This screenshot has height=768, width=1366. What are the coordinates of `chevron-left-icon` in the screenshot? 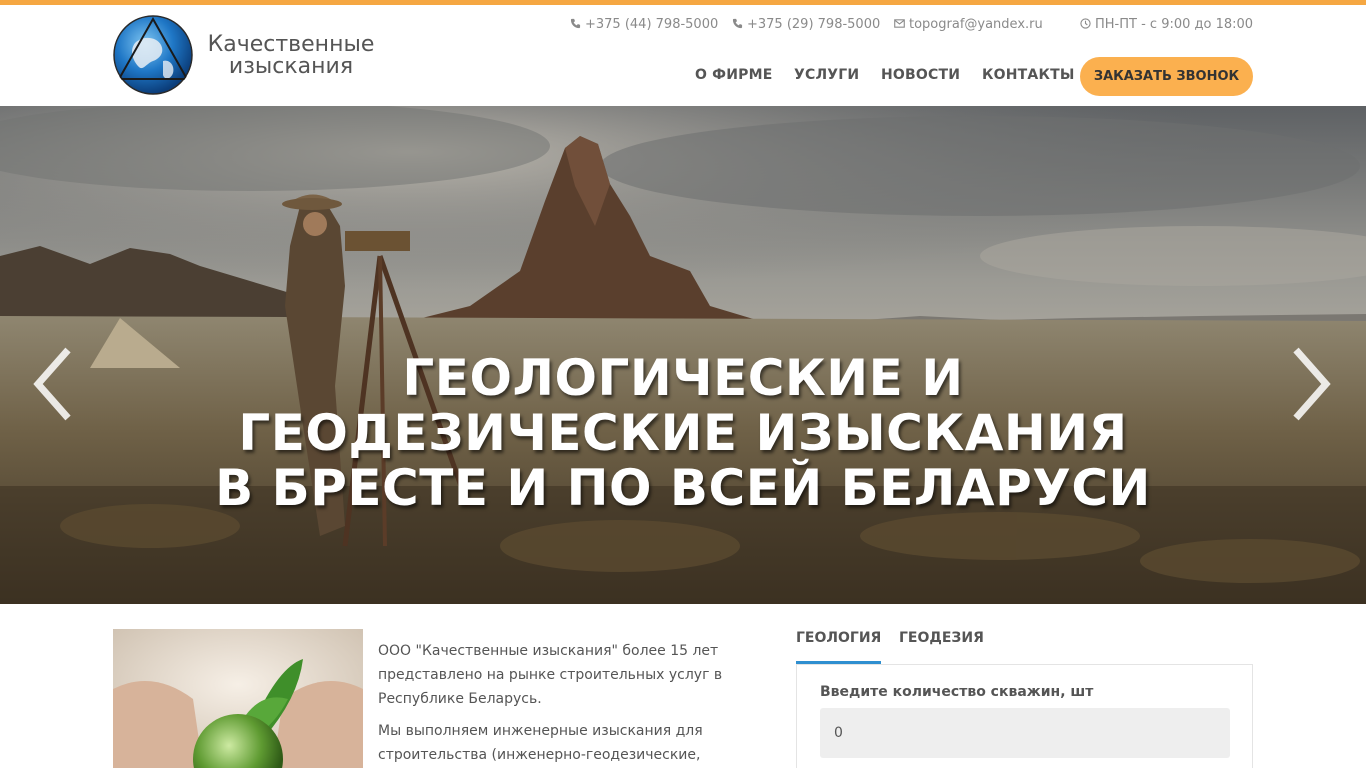 It's located at (52, 384).